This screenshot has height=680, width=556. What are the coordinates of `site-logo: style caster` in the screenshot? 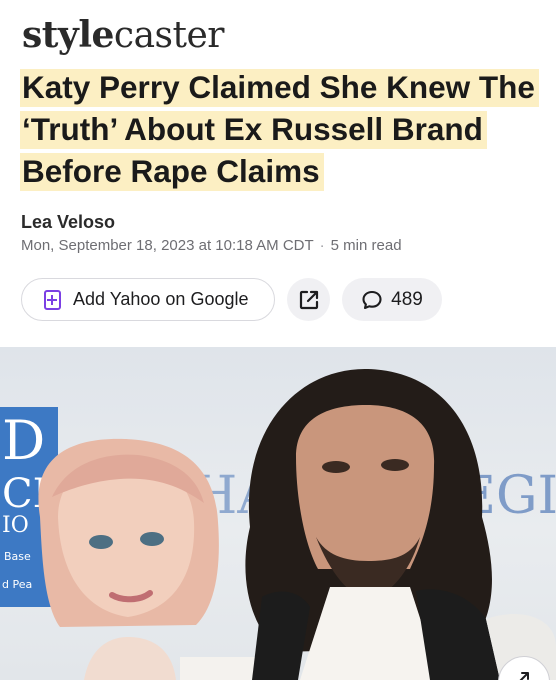 It's located at (123, 35).